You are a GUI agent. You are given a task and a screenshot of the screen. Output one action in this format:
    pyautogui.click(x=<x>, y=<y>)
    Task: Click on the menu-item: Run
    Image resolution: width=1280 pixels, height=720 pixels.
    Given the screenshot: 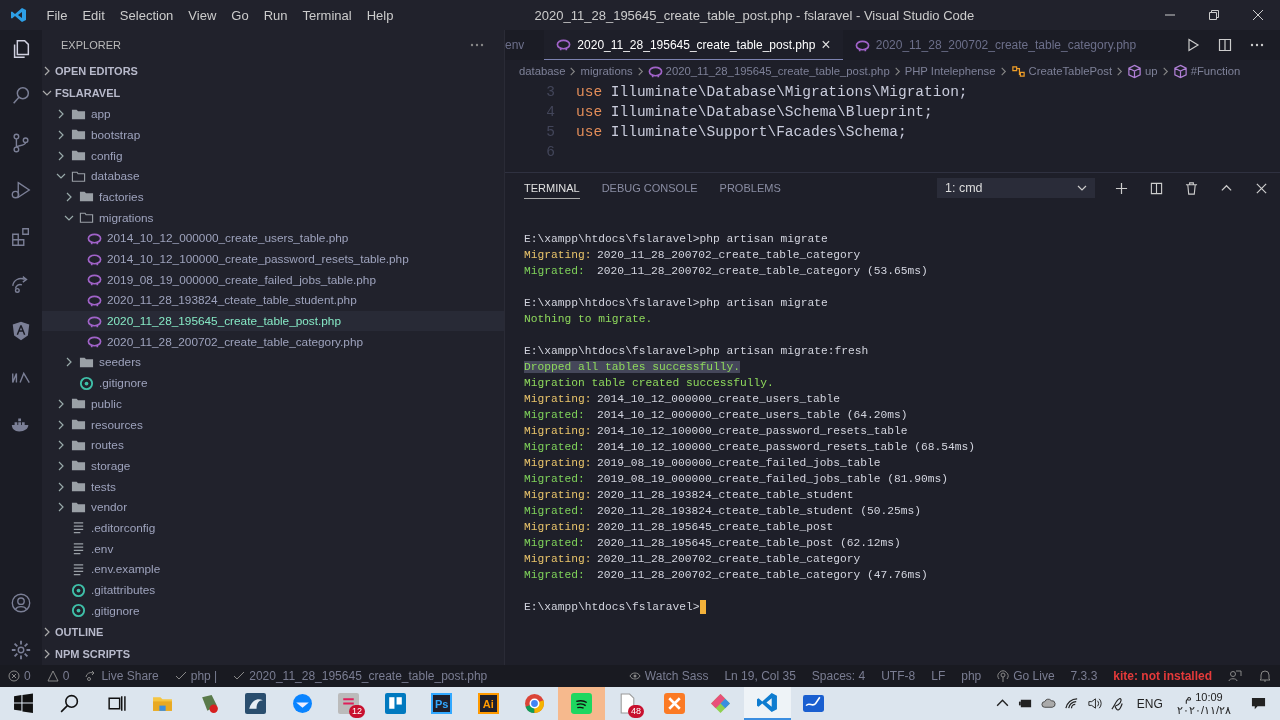 What is the action you would take?
    pyautogui.click(x=275, y=15)
    